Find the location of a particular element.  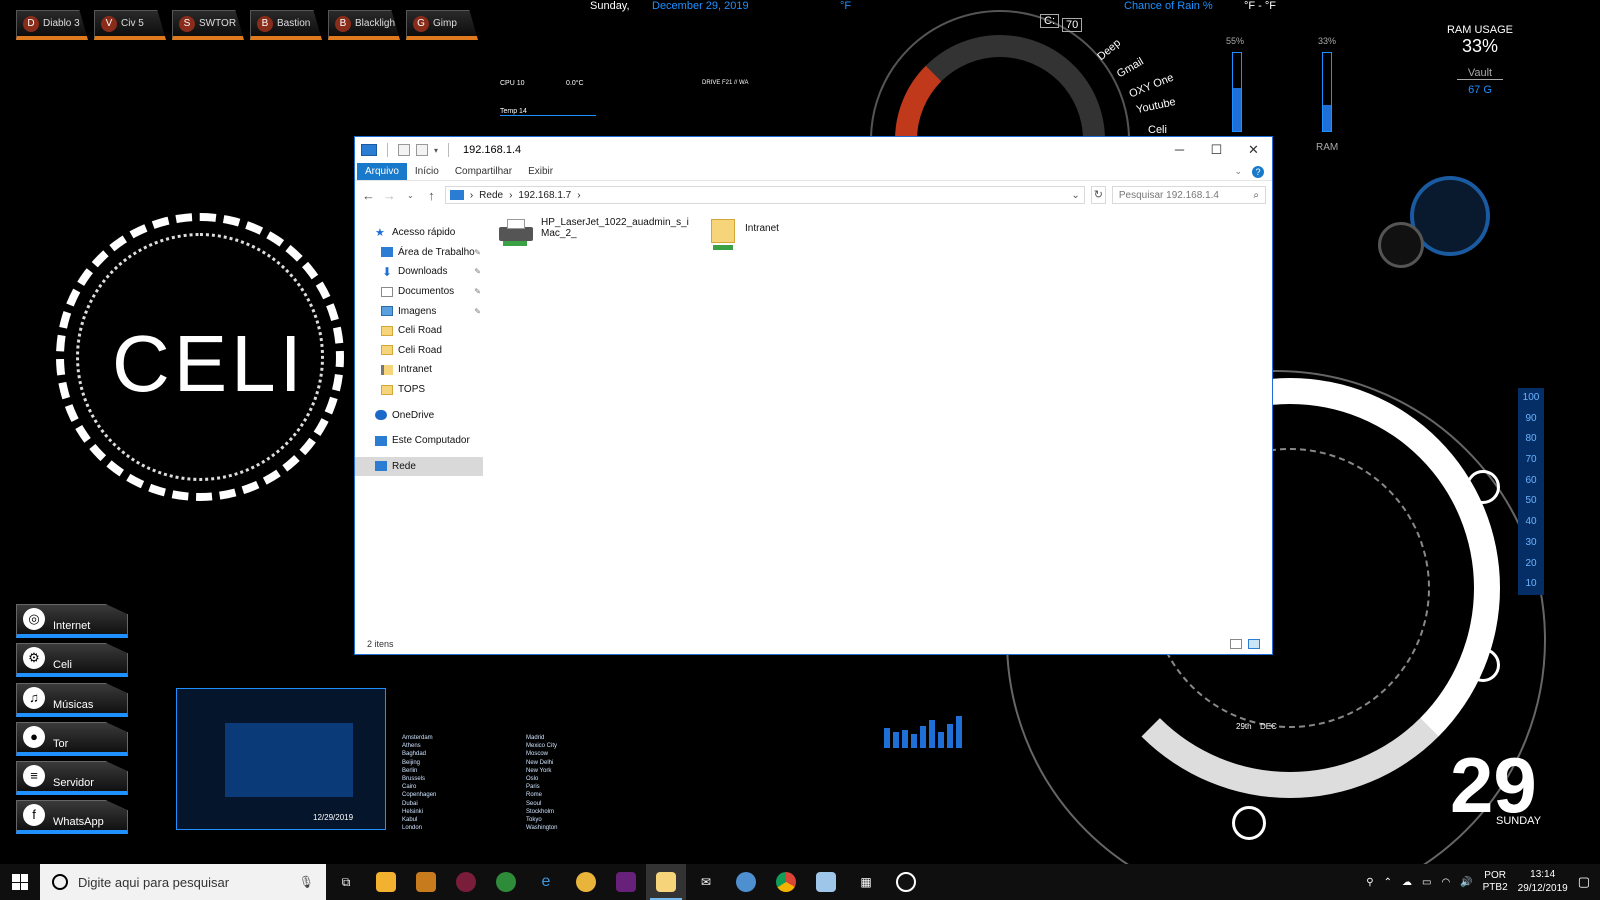

forward-button: → is located at coordinates (389, 195).